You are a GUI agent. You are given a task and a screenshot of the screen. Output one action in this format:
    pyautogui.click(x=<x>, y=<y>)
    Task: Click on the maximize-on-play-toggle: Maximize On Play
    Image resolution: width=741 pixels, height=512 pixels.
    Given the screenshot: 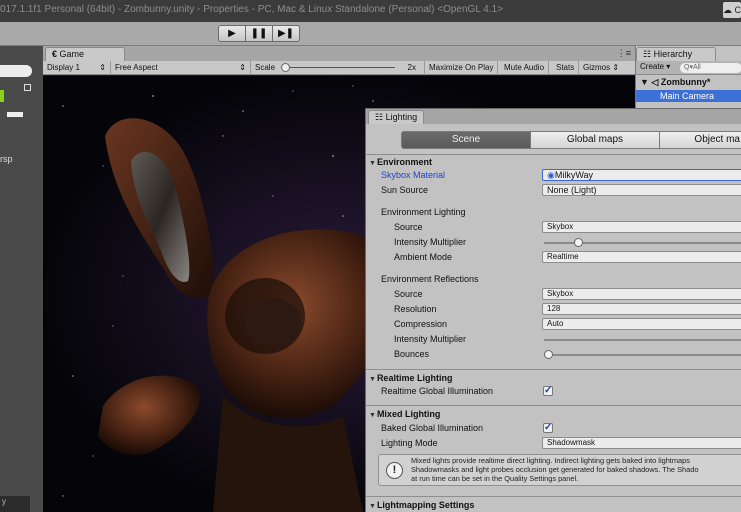 What is the action you would take?
    pyautogui.click(x=462, y=68)
    